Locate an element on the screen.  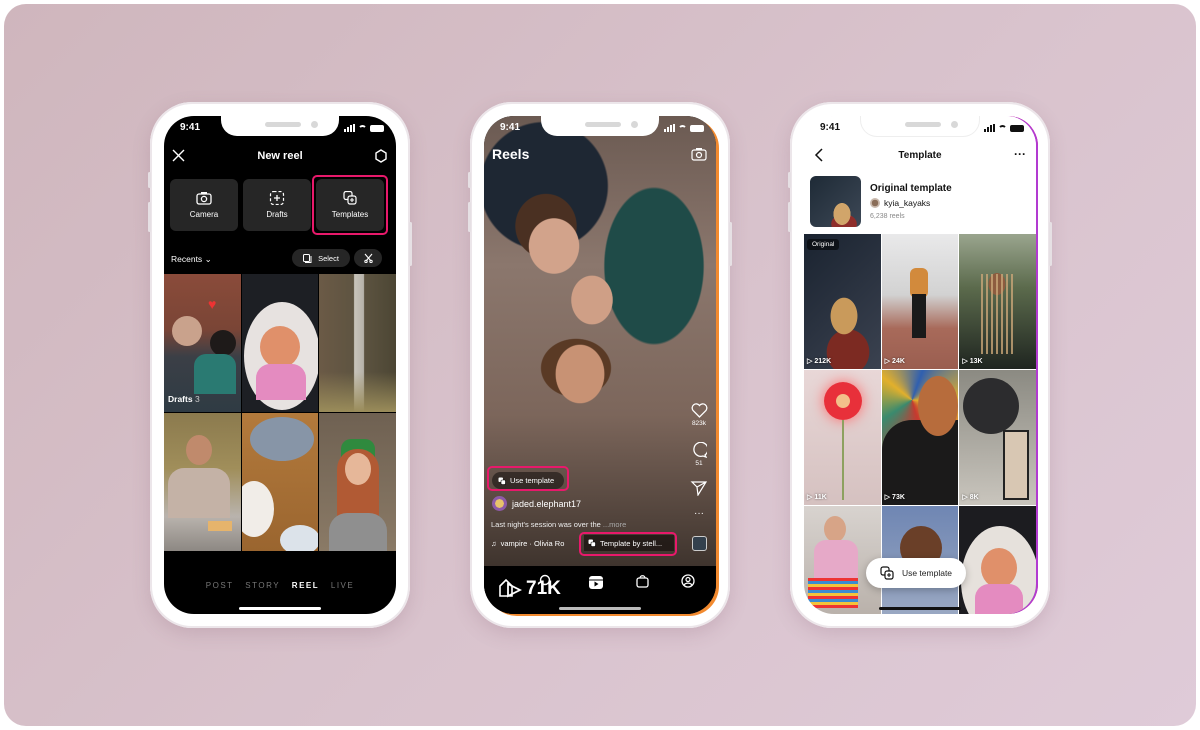
recents-dropdown: Recents ⌄ is located at coordinates (191, 259).